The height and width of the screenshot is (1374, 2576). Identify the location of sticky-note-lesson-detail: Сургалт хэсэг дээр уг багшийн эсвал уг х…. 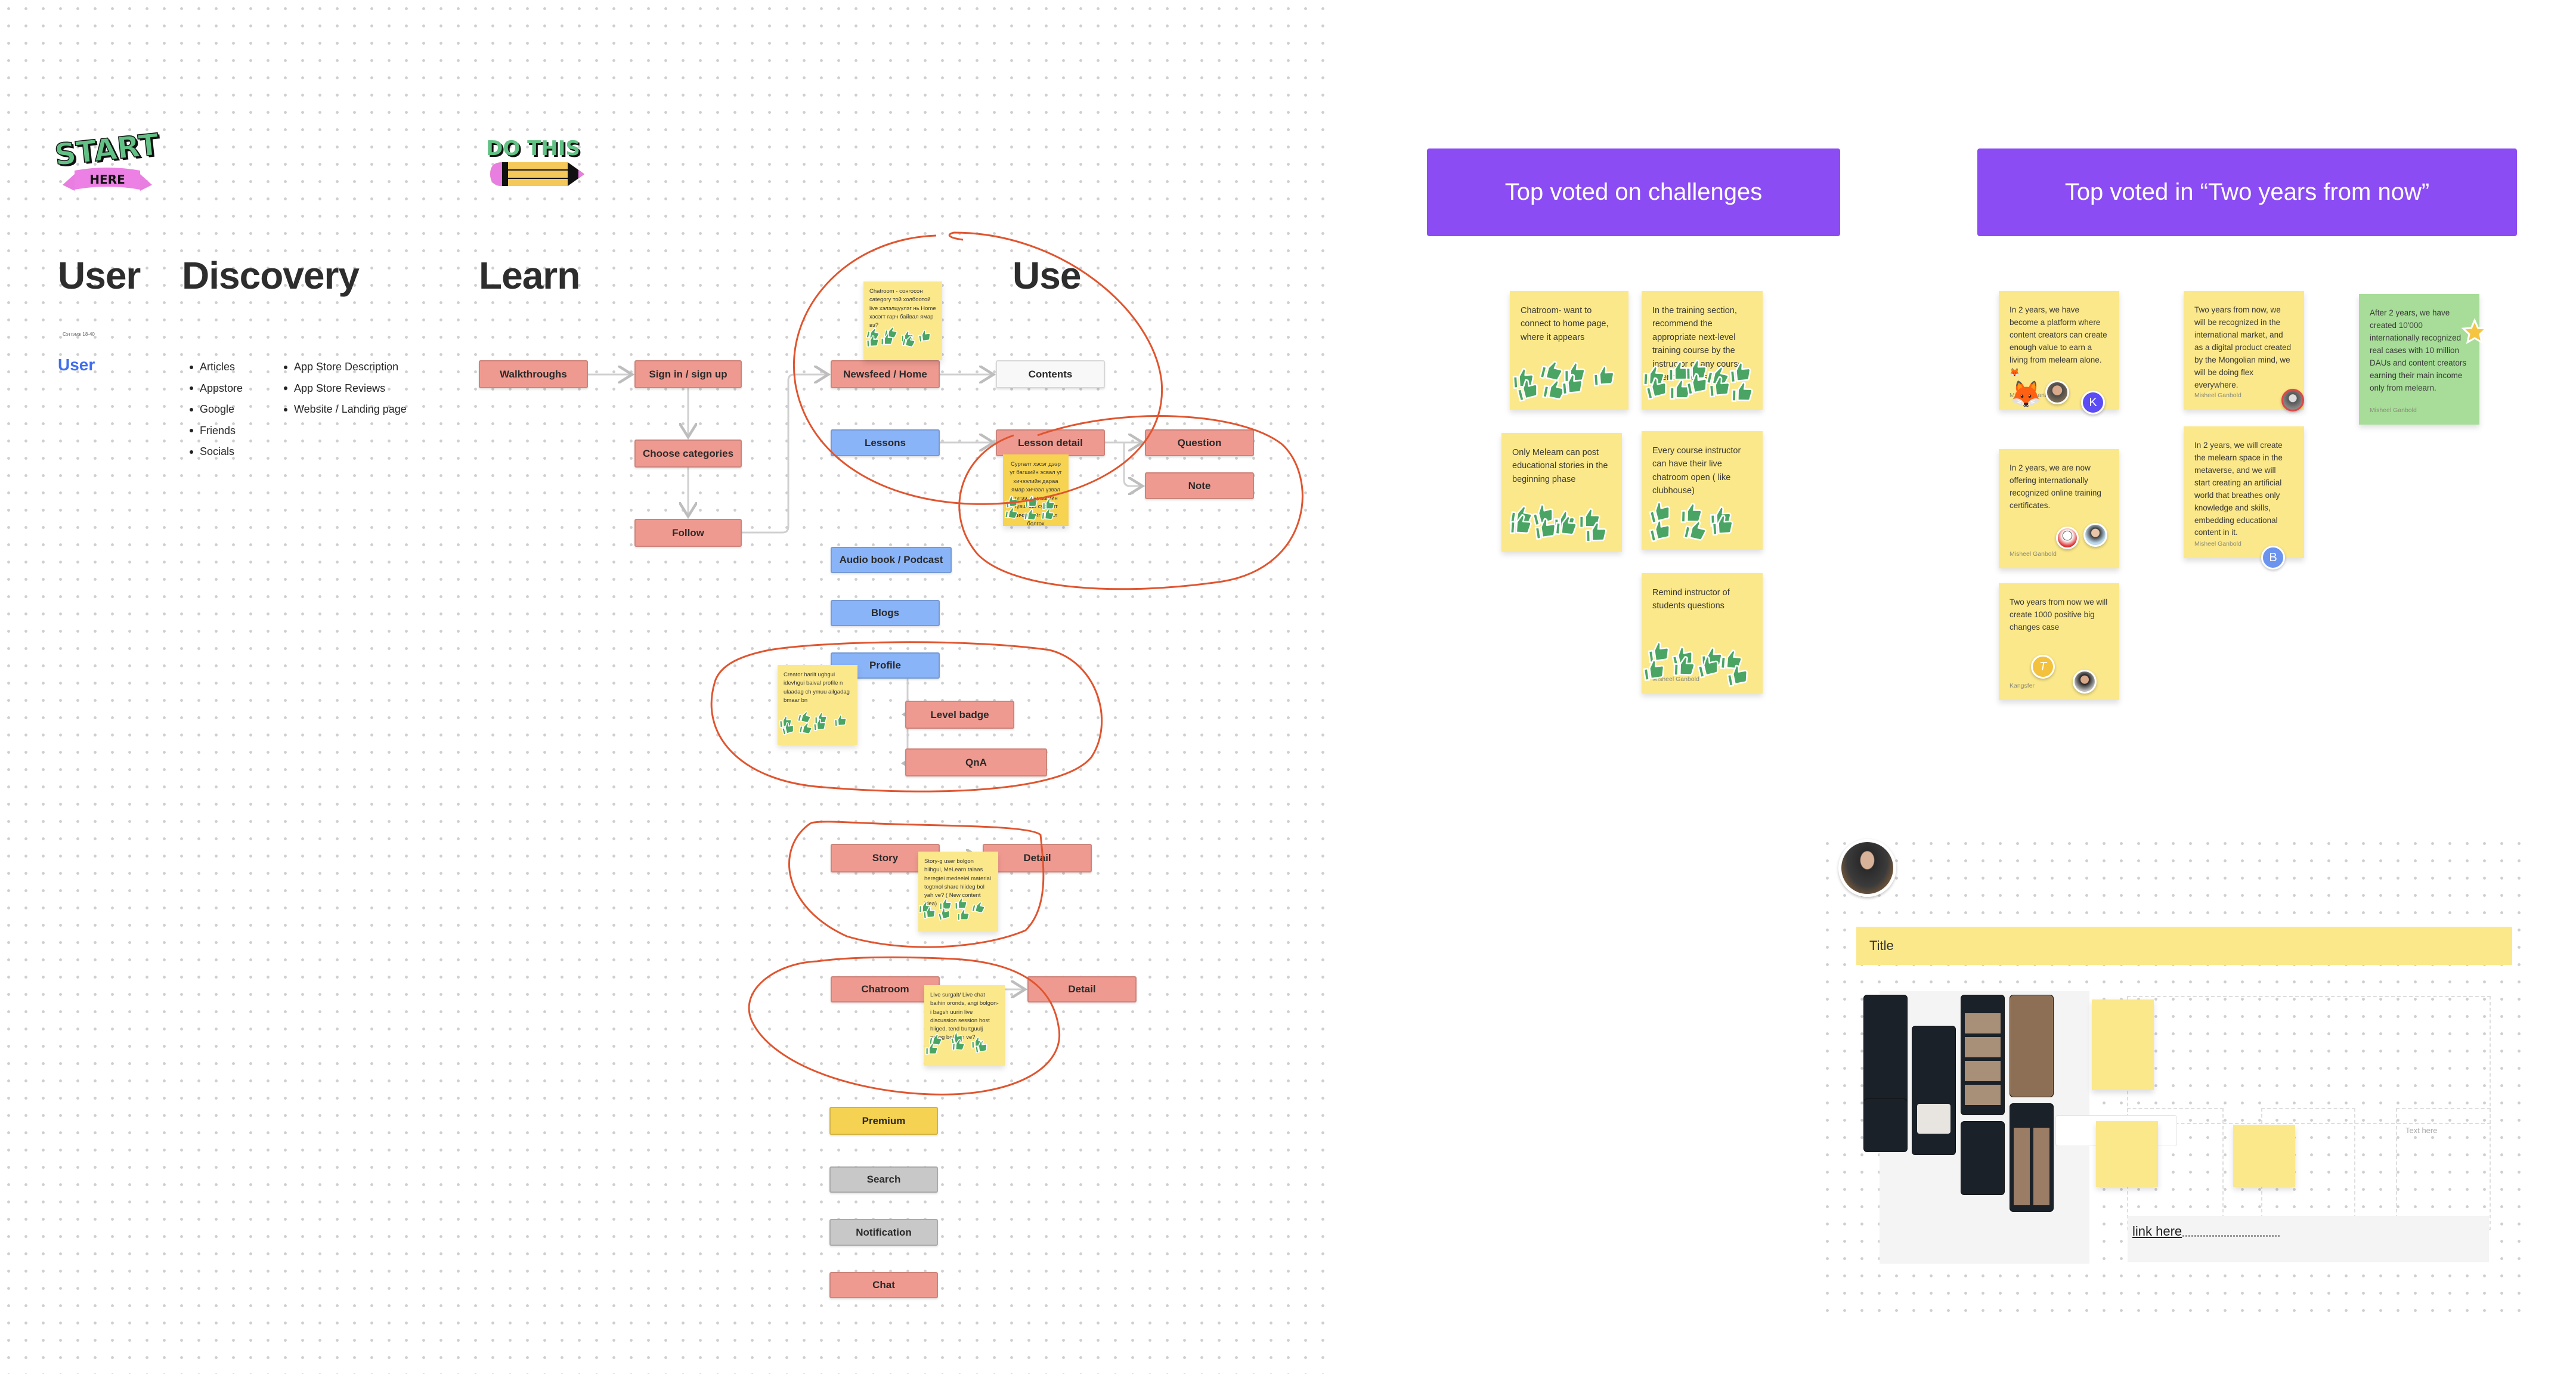
(1036, 490).